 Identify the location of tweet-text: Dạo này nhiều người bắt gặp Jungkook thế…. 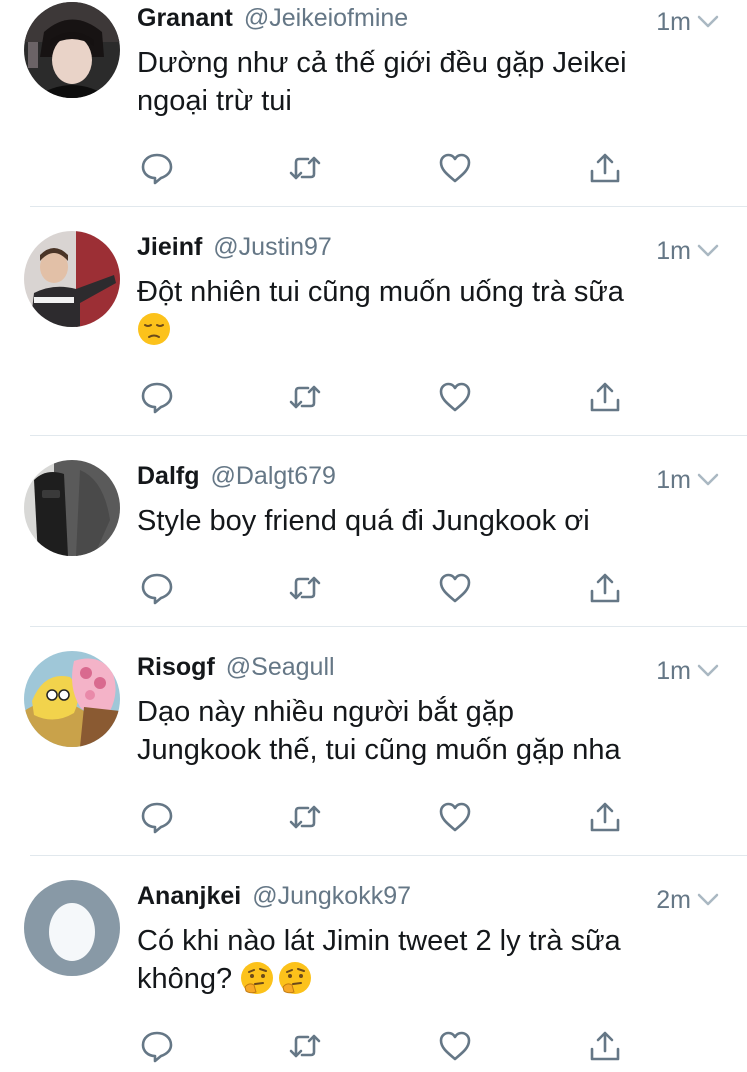
(379, 731).